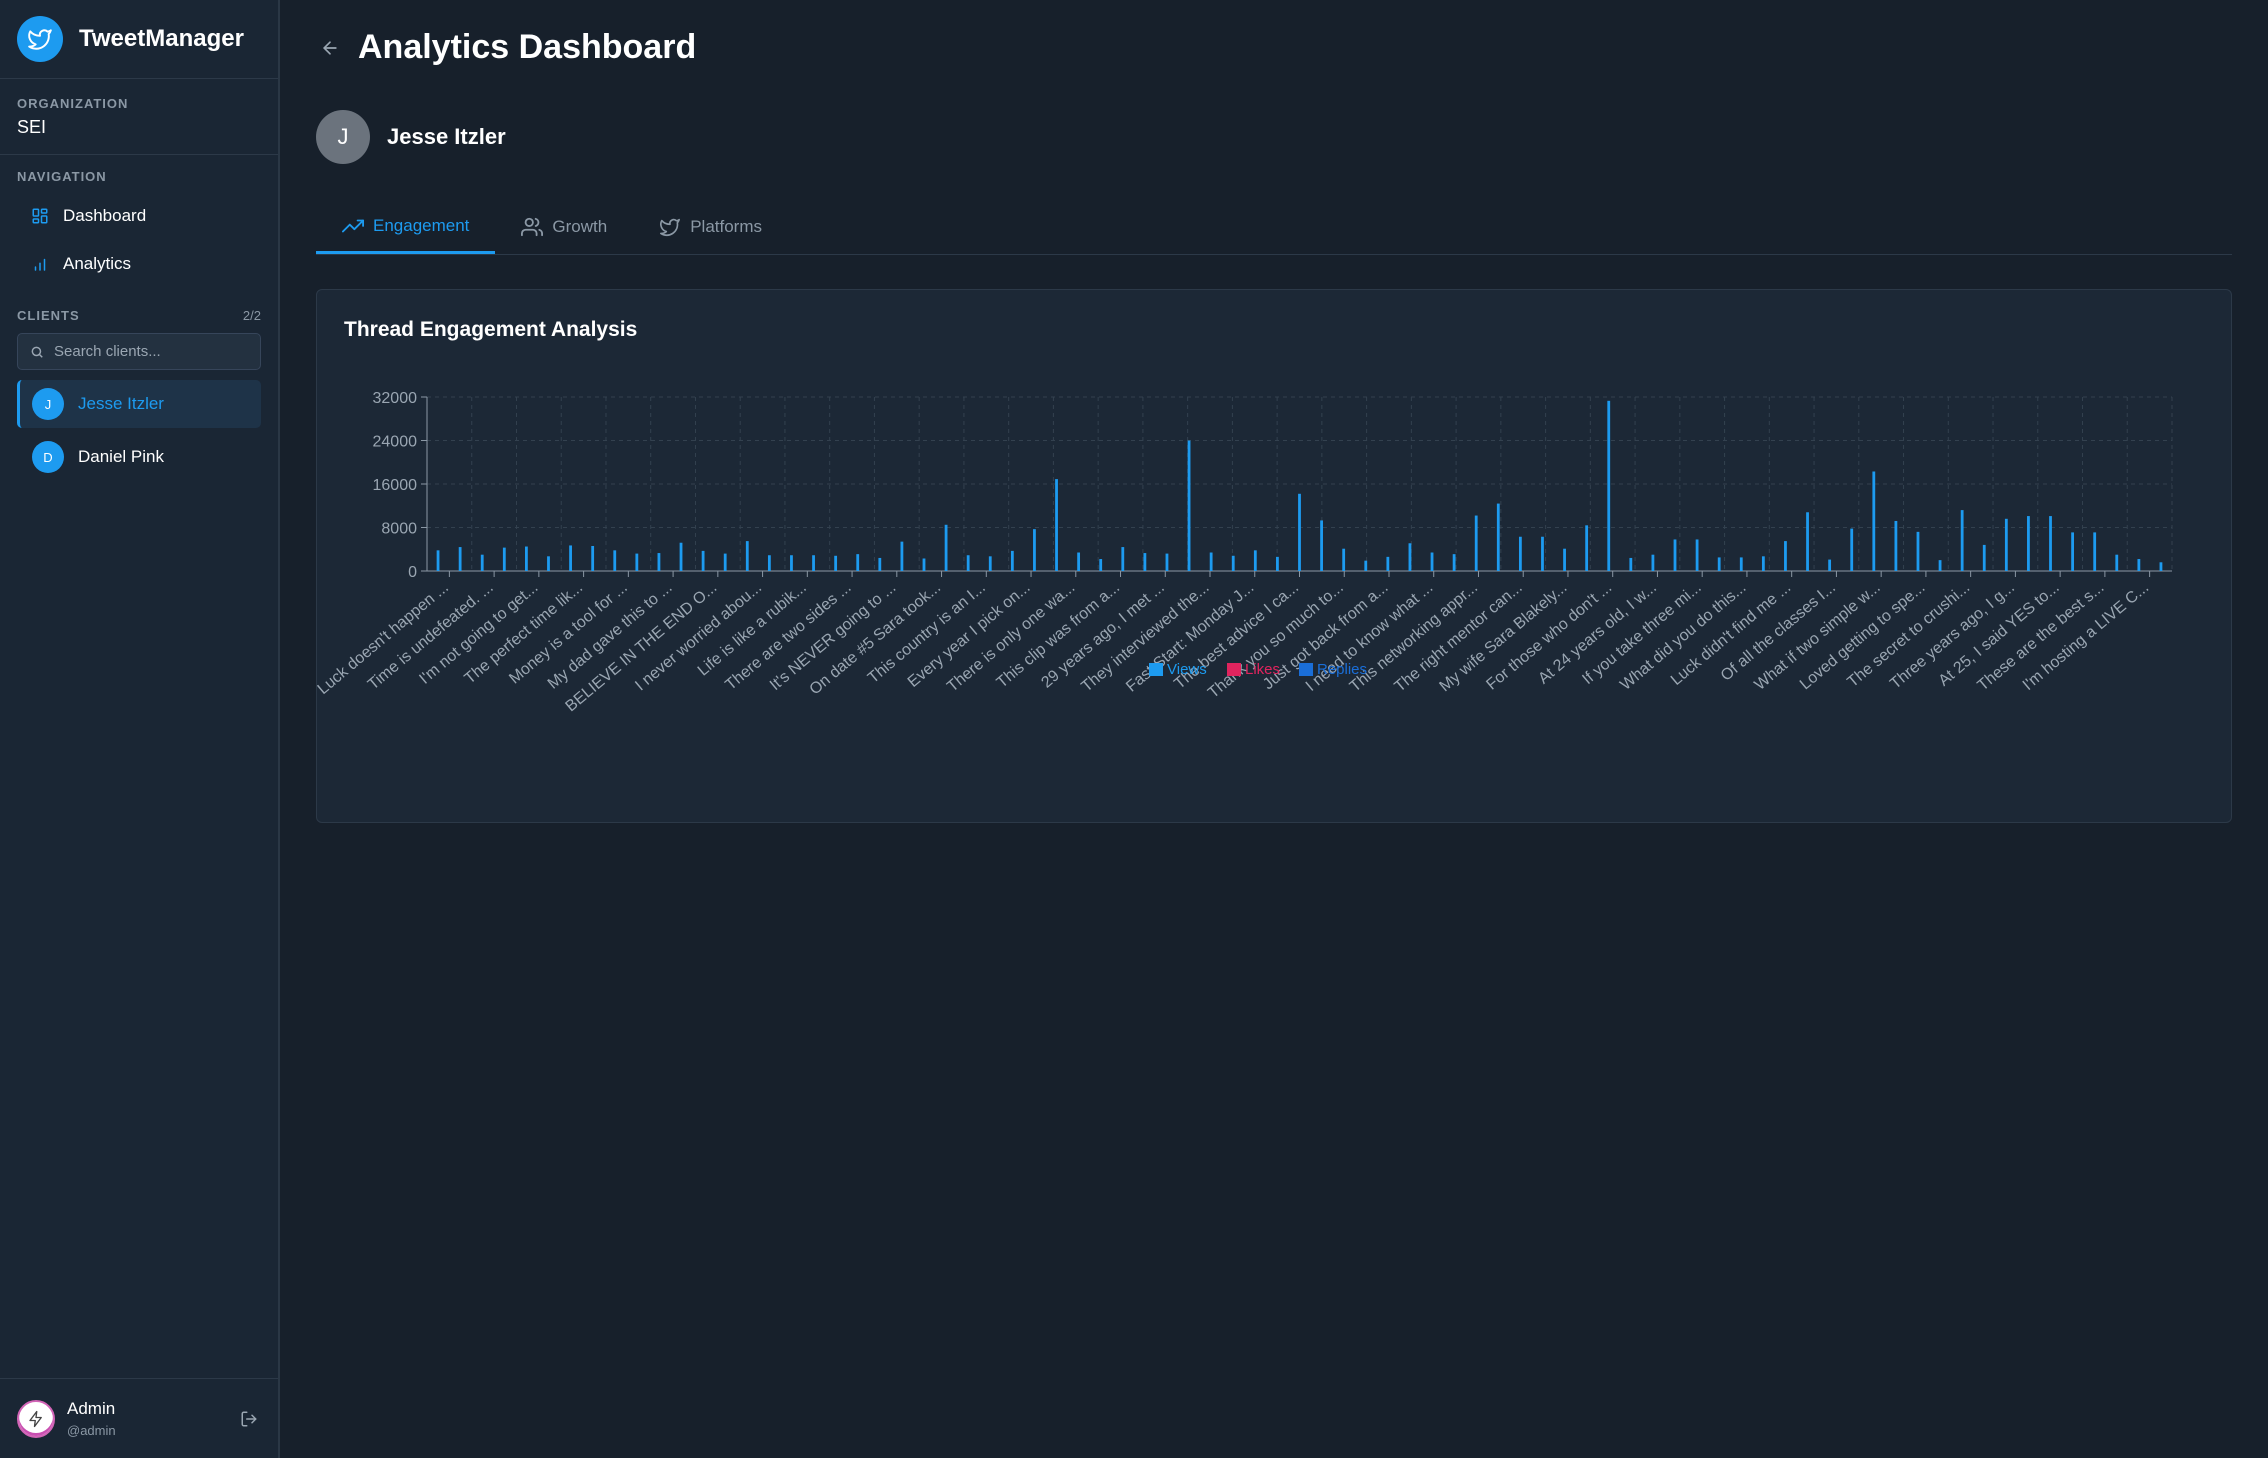  What do you see at coordinates (1274, 227) in the screenshot?
I see `tabs: Engagement Growth Platforms` at bounding box center [1274, 227].